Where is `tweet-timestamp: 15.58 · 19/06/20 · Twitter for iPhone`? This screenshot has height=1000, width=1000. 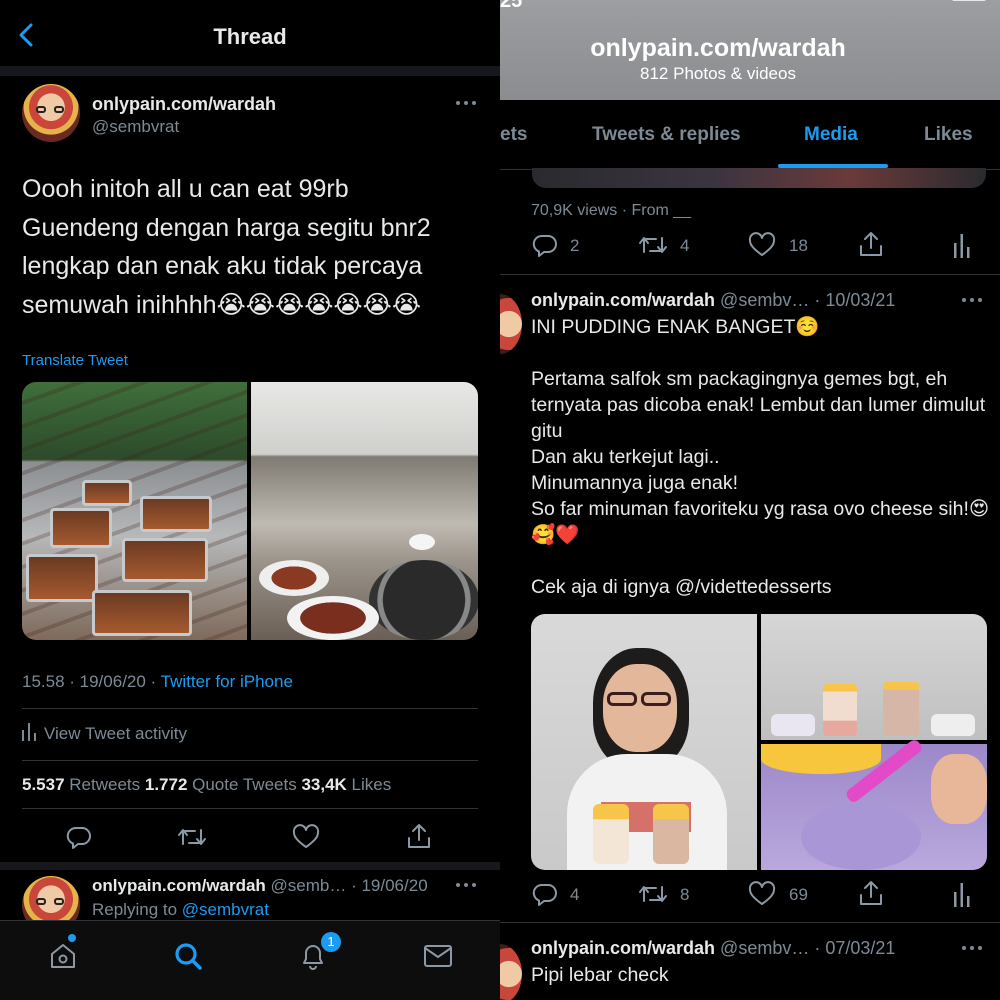 tweet-timestamp: 15.58 · 19/06/20 · Twitter for iPhone is located at coordinates (157, 682).